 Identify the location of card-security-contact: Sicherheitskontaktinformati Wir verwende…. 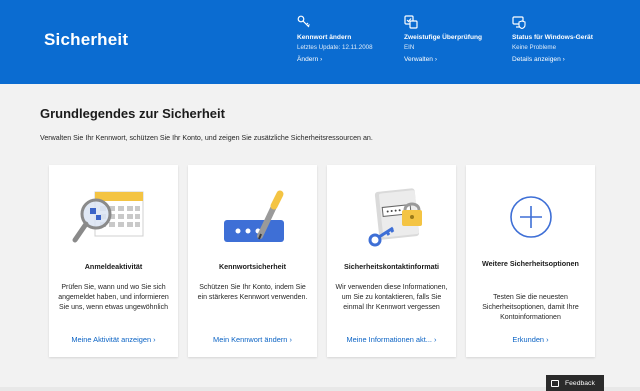
(391, 261).